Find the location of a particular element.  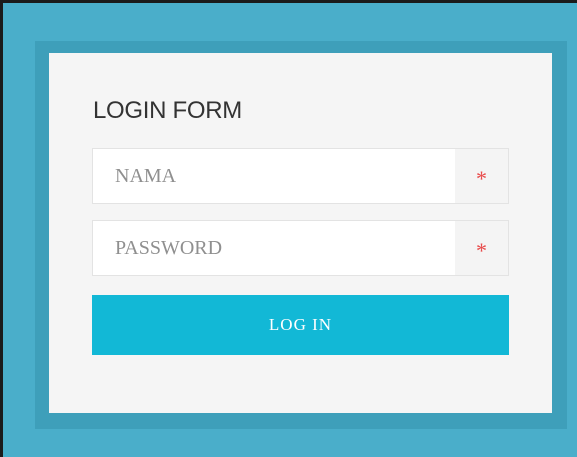

nama-field: * is located at coordinates (300, 176).